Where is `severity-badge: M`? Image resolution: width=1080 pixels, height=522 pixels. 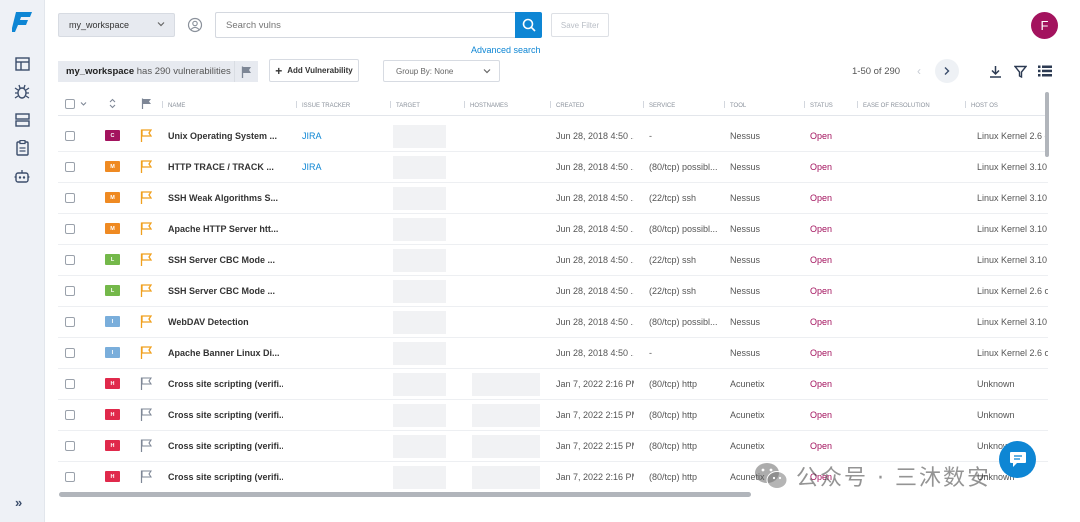 severity-badge: M is located at coordinates (112, 228).